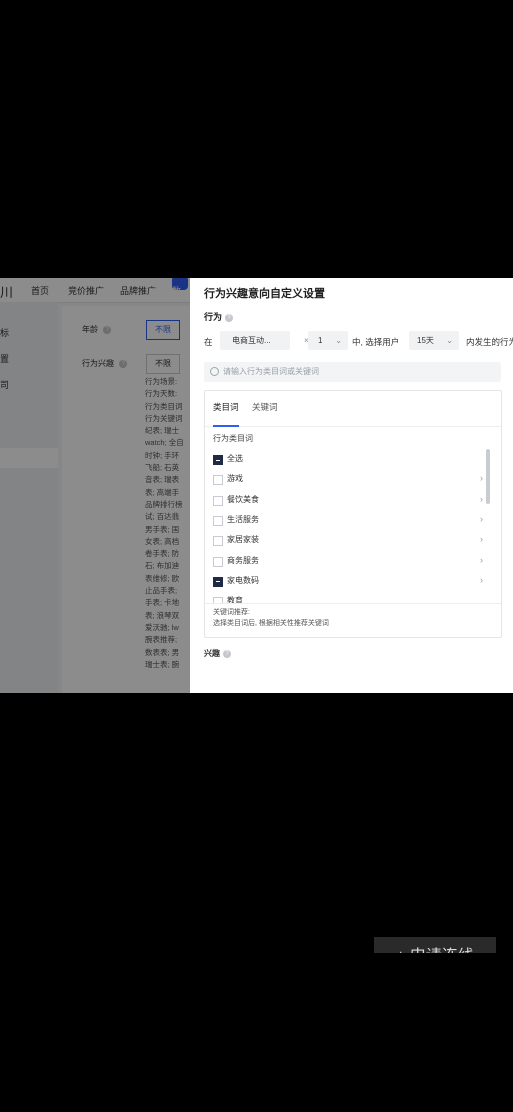 The height and width of the screenshot is (1112, 513). I want to click on category-item: 家居家装 ›, so click(348, 541).